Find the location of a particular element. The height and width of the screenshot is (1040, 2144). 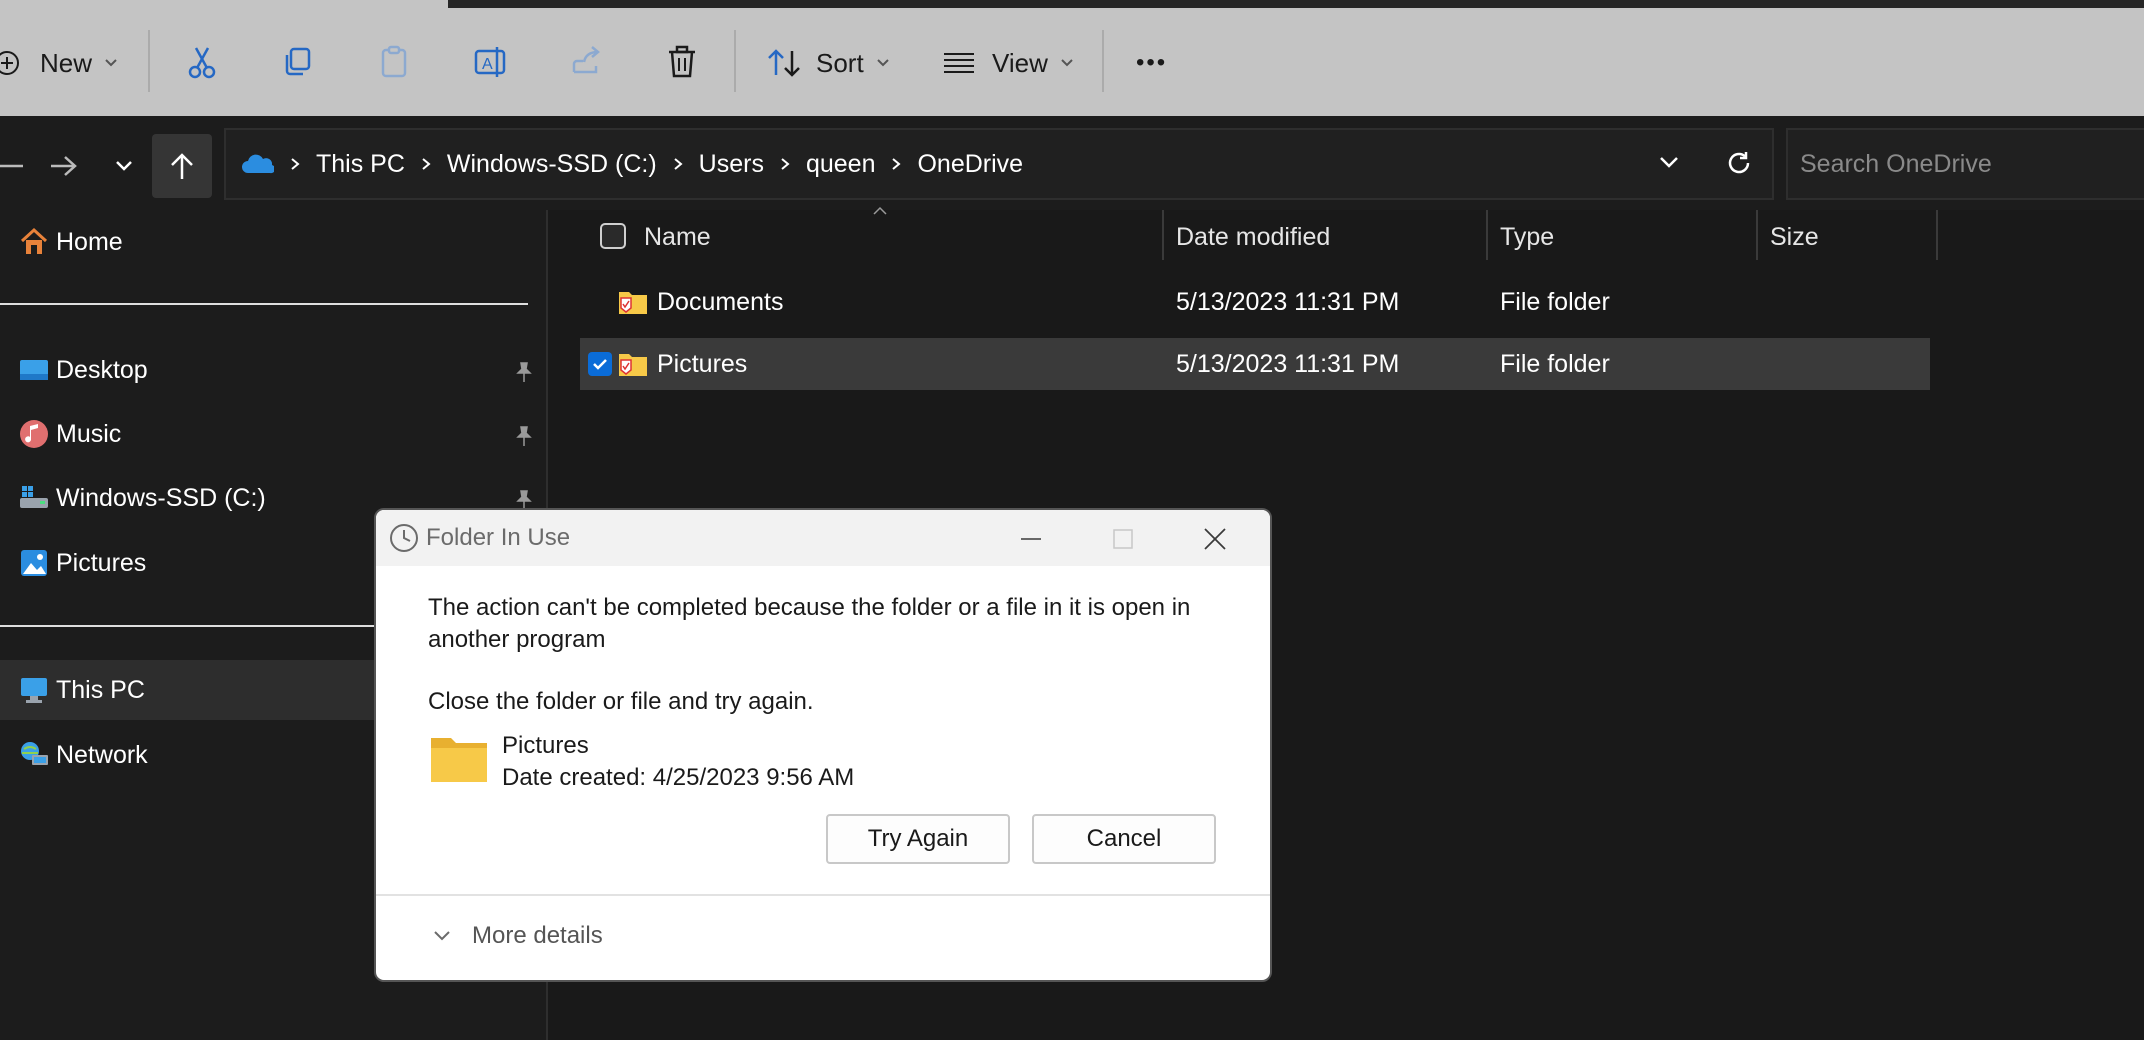

sidebar-item-home: Home is located at coordinates (274, 242).